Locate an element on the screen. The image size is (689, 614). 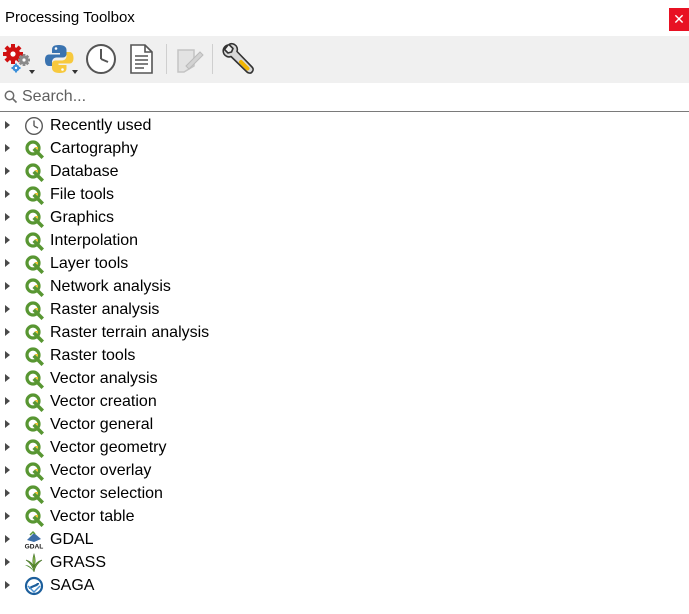
tree-item-label: Recently used is located at coordinates (101, 125).